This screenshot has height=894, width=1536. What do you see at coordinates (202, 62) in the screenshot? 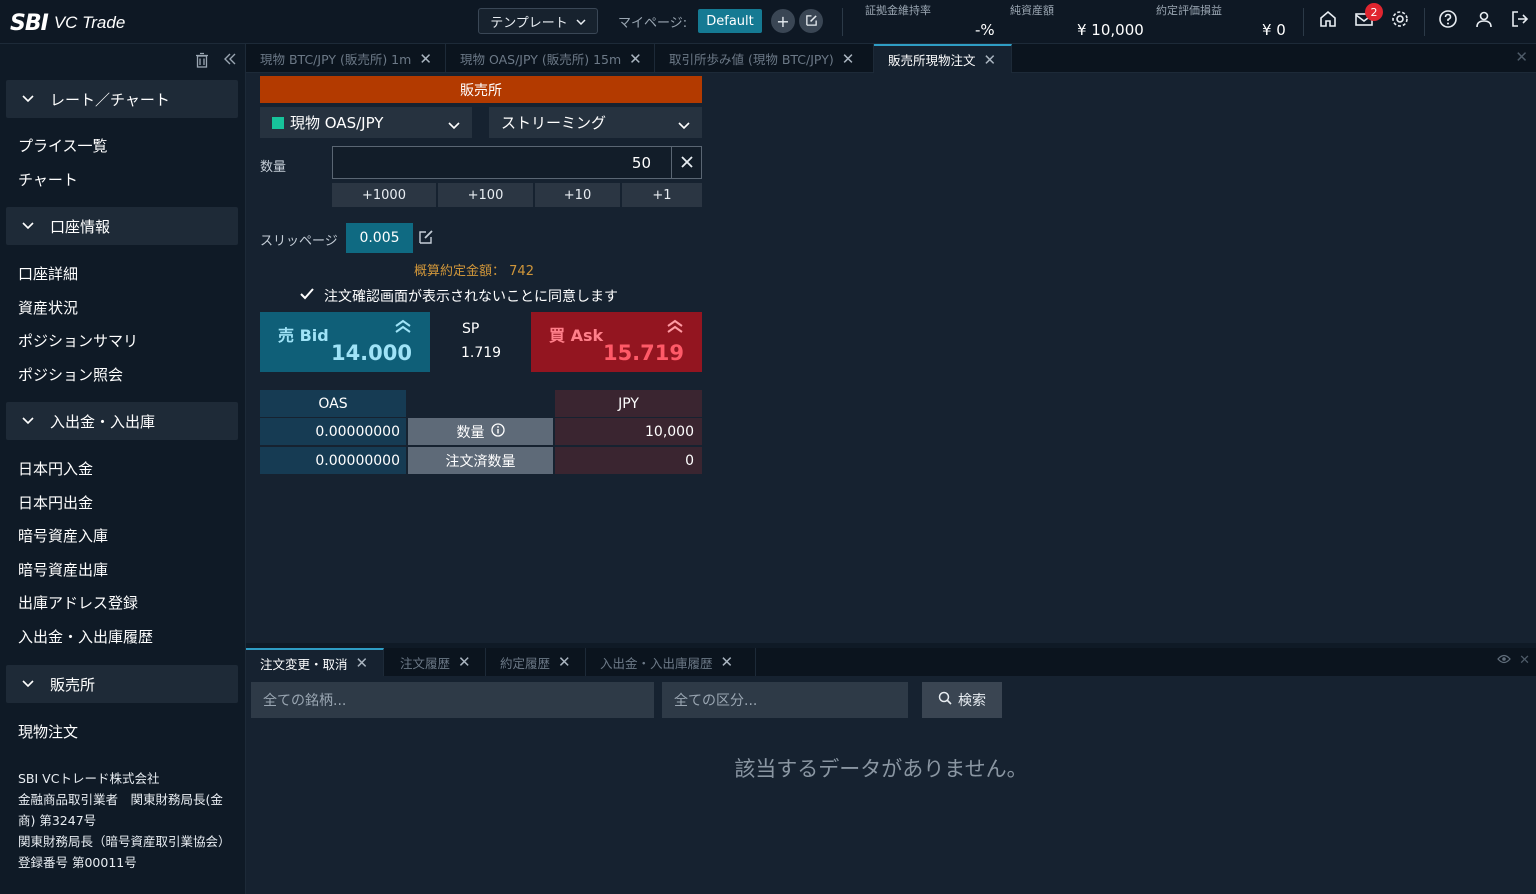
I see `trash-icon` at bounding box center [202, 62].